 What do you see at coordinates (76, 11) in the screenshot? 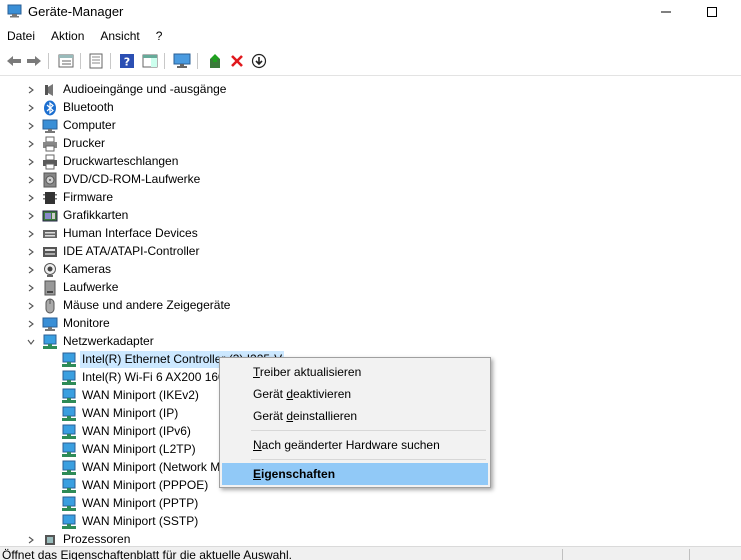
I see `window-title: Geräte-Manager` at bounding box center [76, 11].